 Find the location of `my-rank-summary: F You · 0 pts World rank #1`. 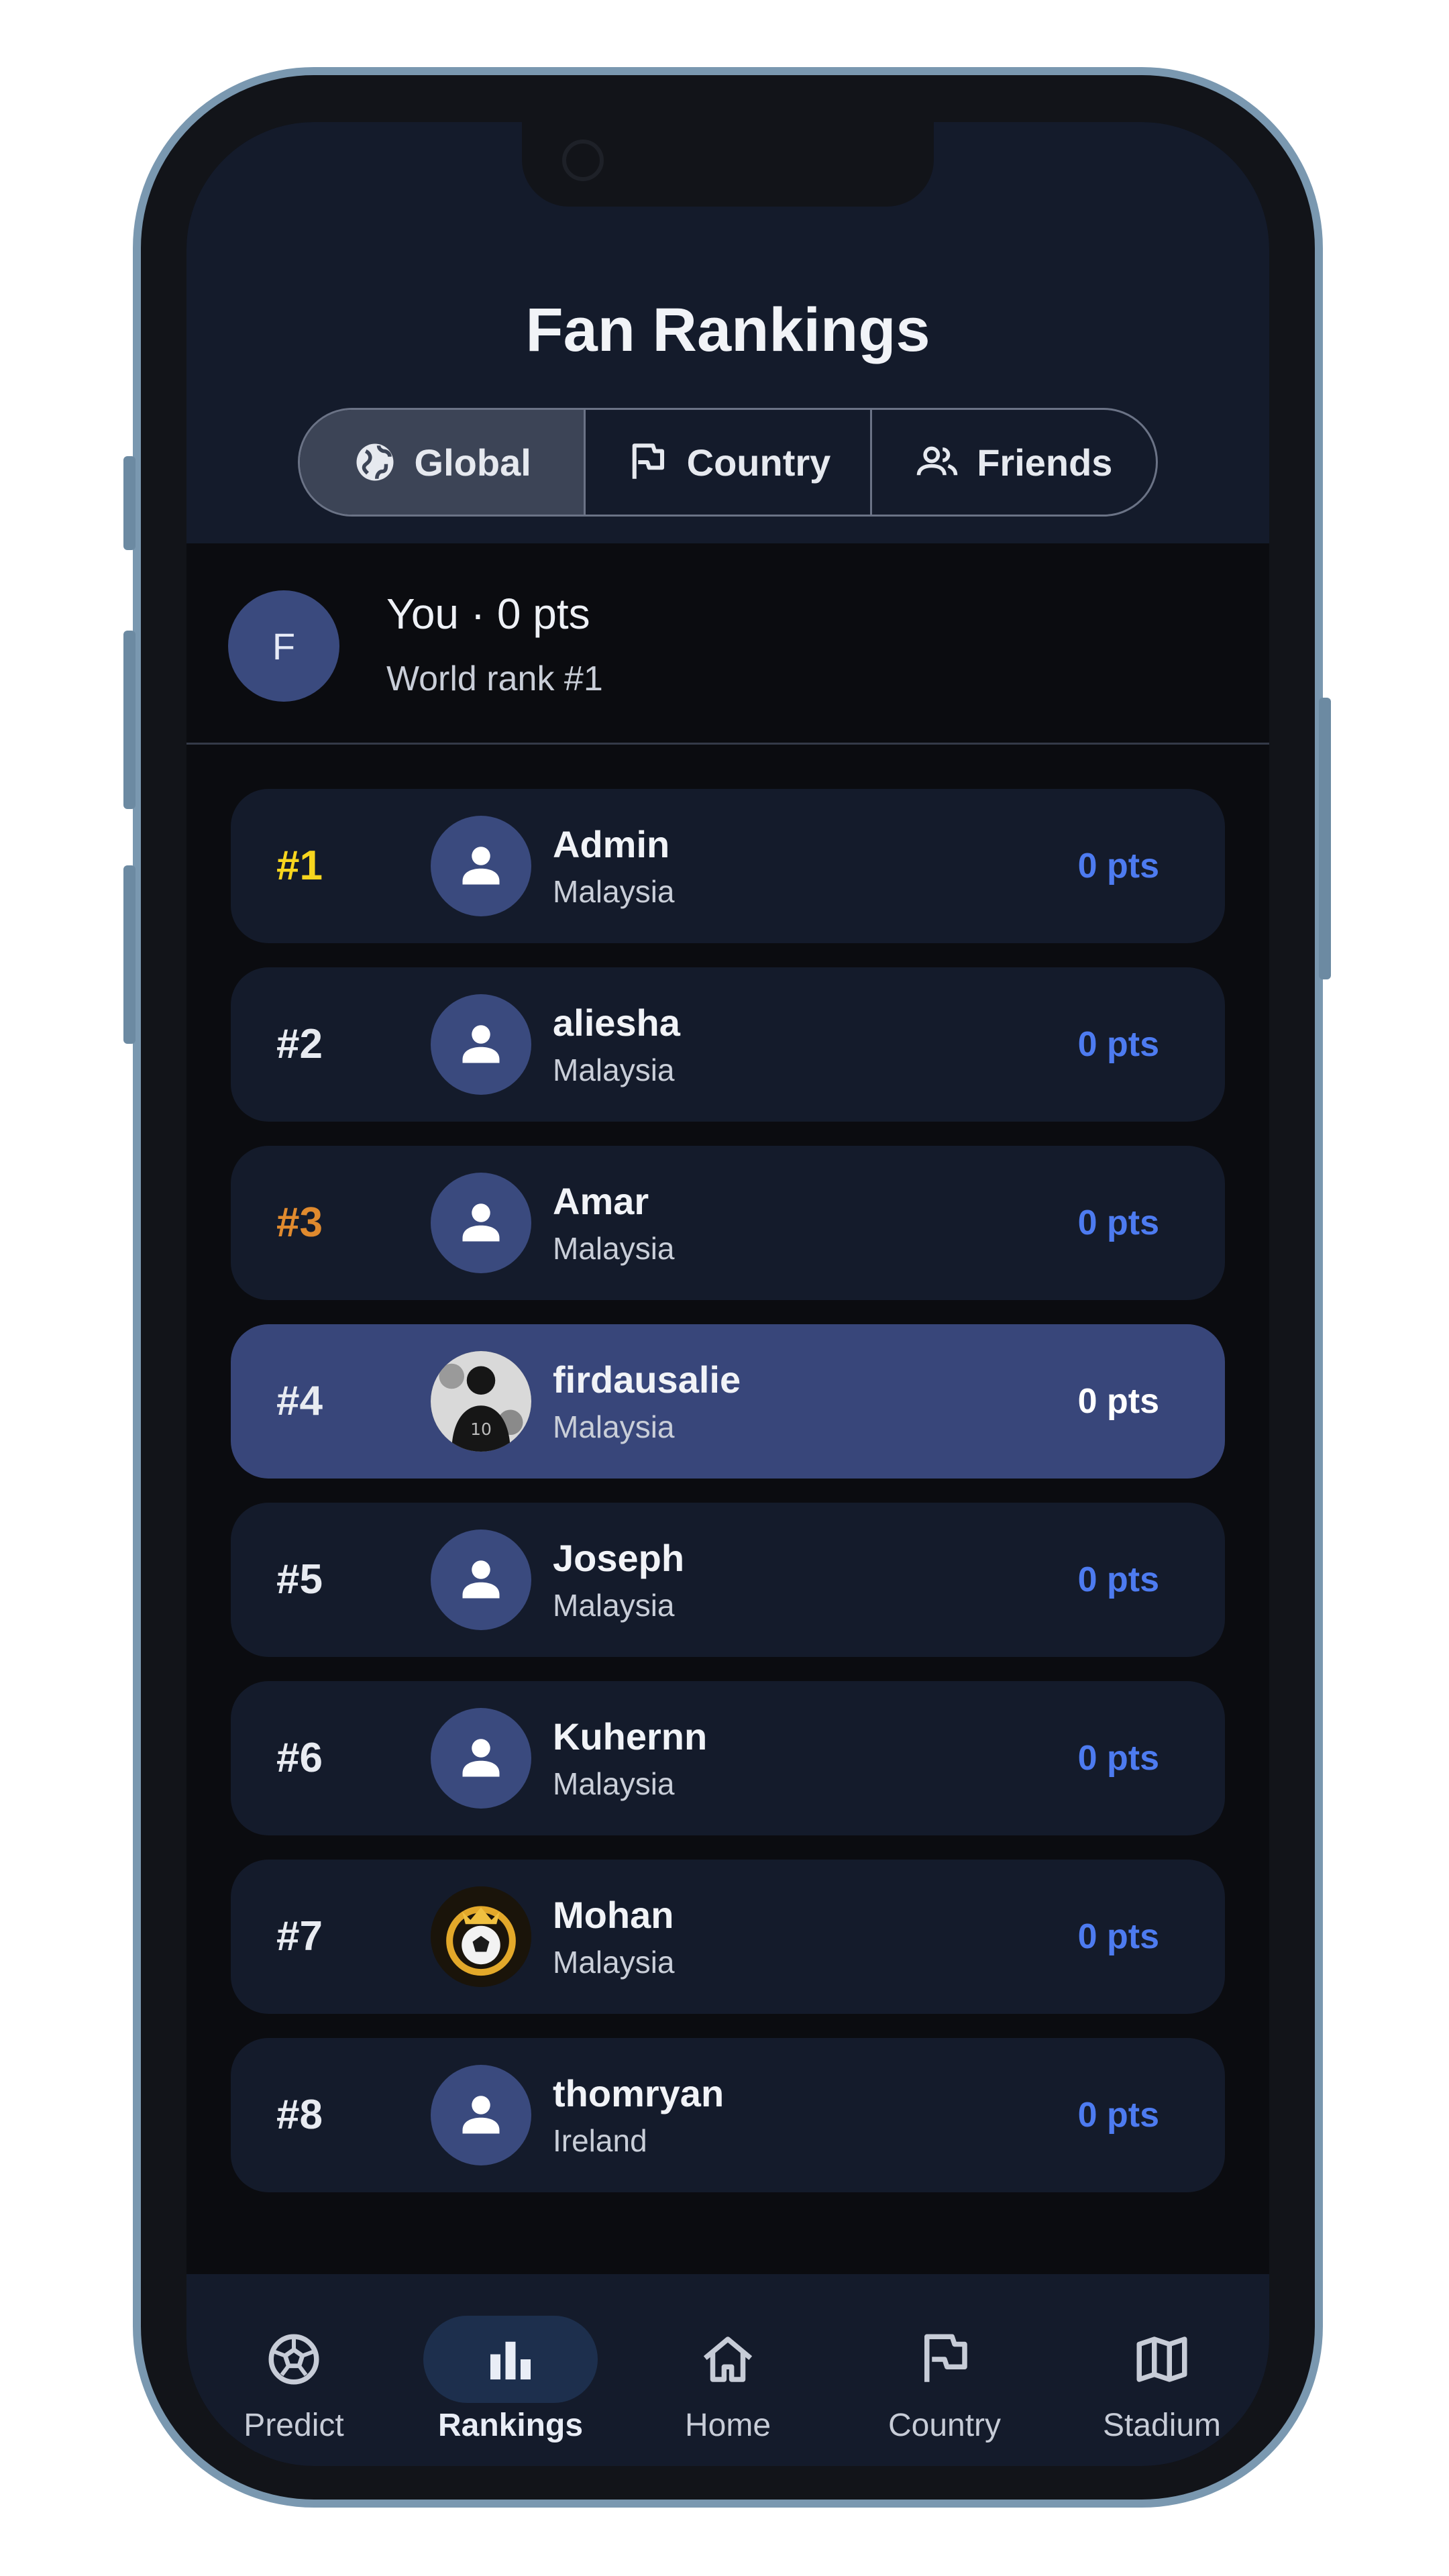

my-rank-summary: F You · 0 pts World rank #1 is located at coordinates (727, 644).